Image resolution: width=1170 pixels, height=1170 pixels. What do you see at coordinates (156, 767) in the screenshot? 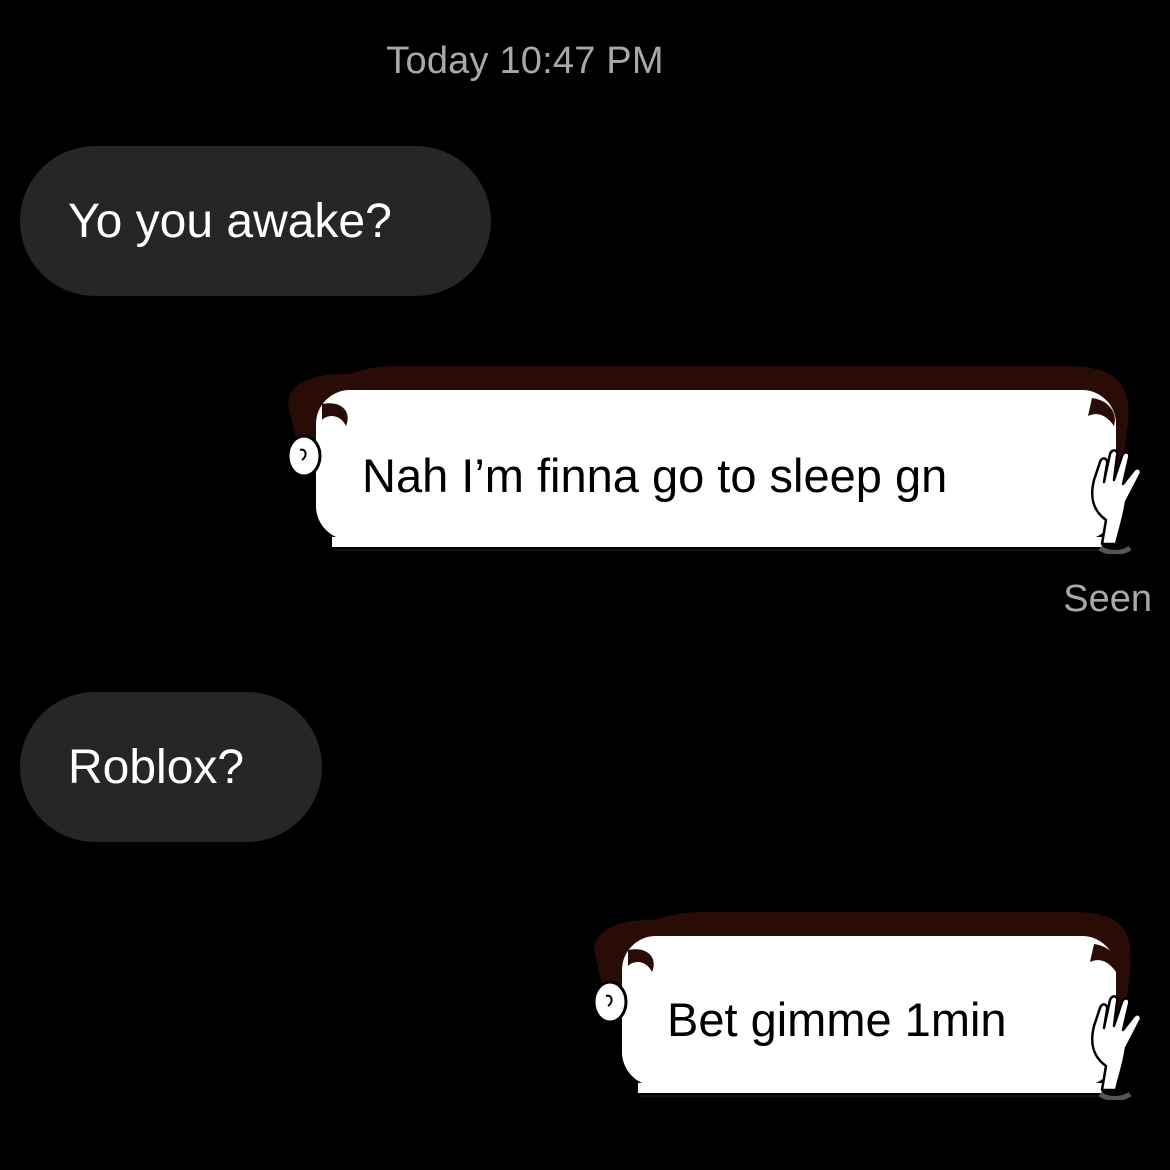
I see `message-text: Roblox?` at bounding box center [156, 767].